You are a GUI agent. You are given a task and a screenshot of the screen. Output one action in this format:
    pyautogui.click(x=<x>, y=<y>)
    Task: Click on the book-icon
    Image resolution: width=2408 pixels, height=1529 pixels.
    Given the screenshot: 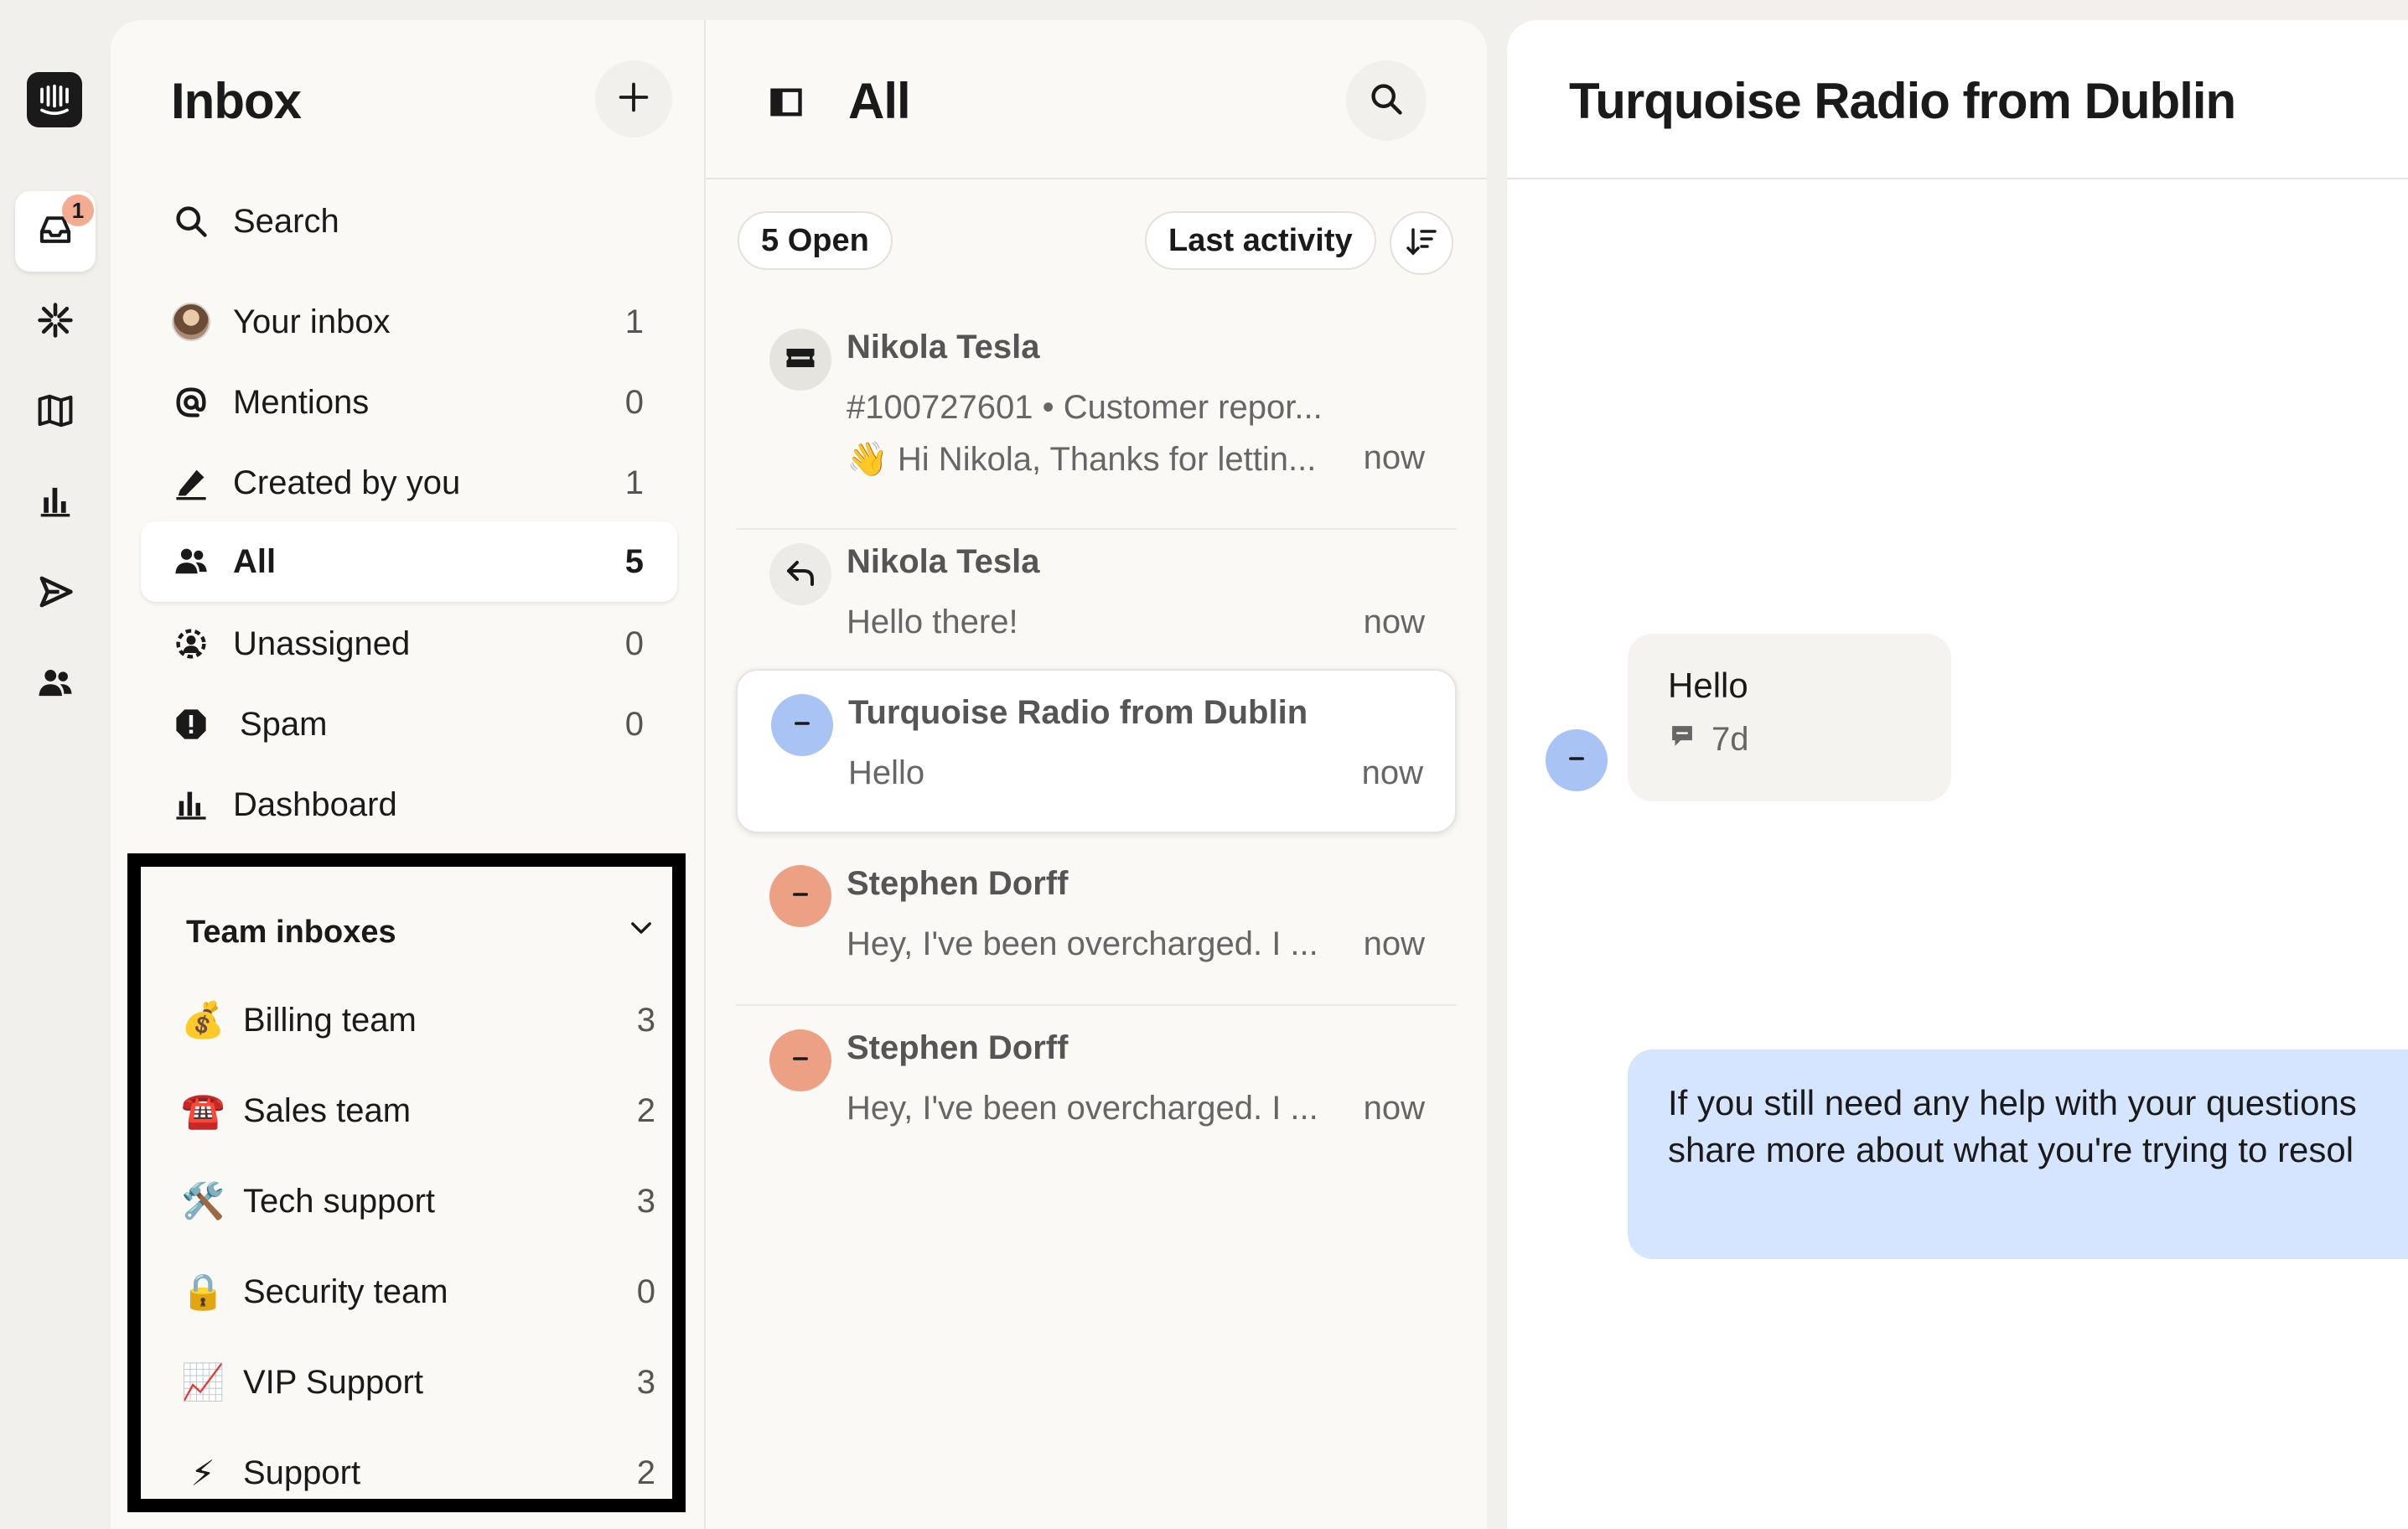 What is the action you would take?
    pyautogui.click(x=56, y=412)
    